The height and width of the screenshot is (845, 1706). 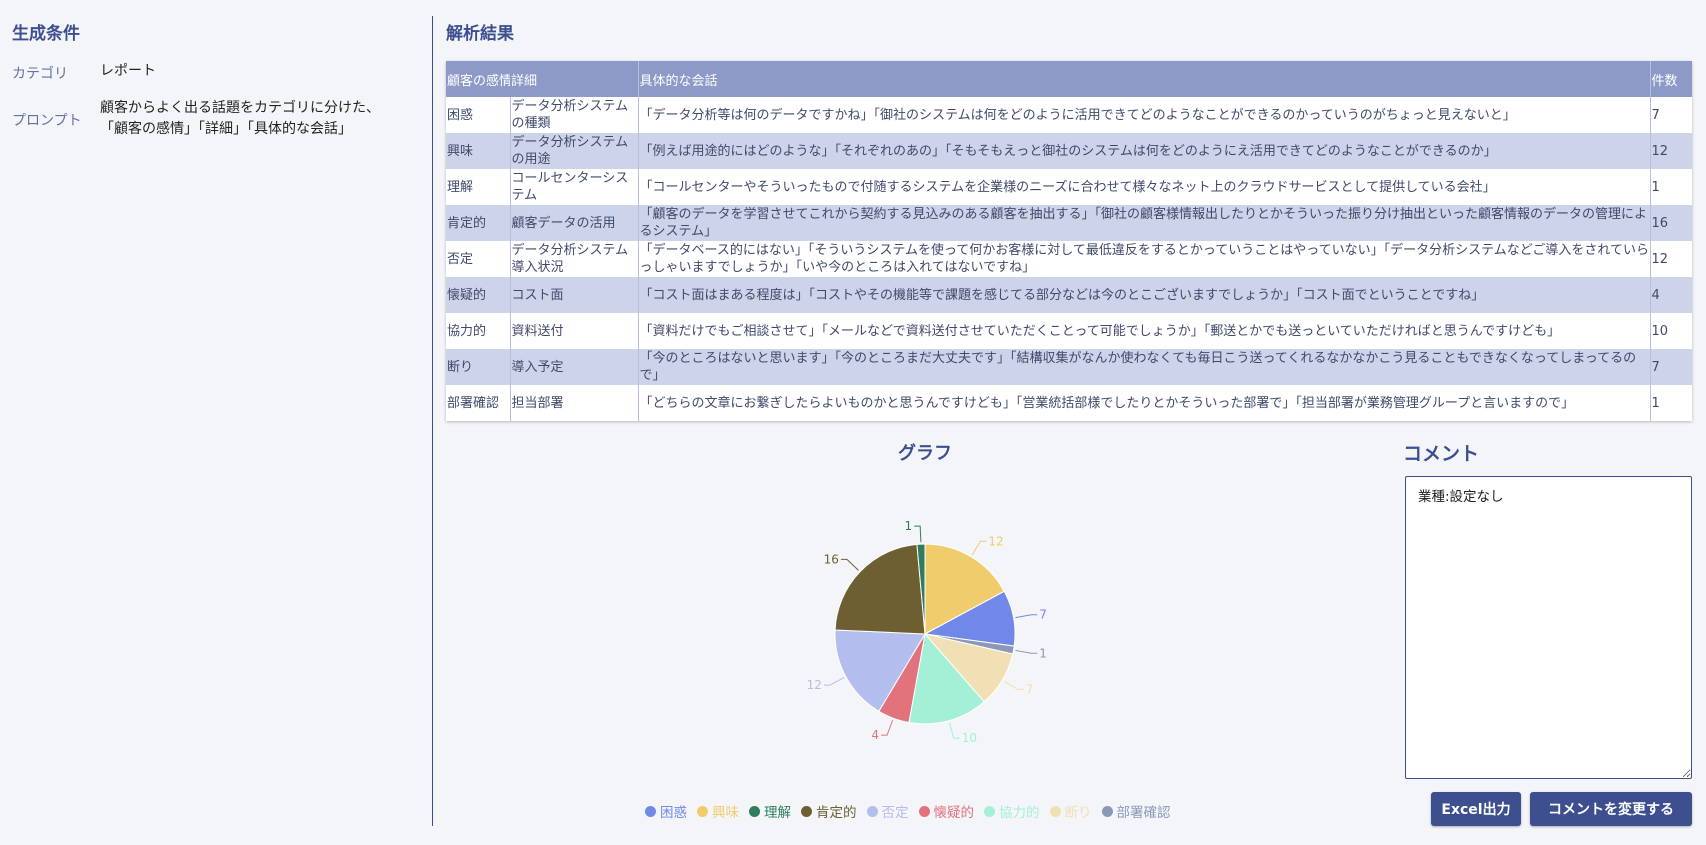 I want to click on cell-count: 16, so click(x=1670, y=223).